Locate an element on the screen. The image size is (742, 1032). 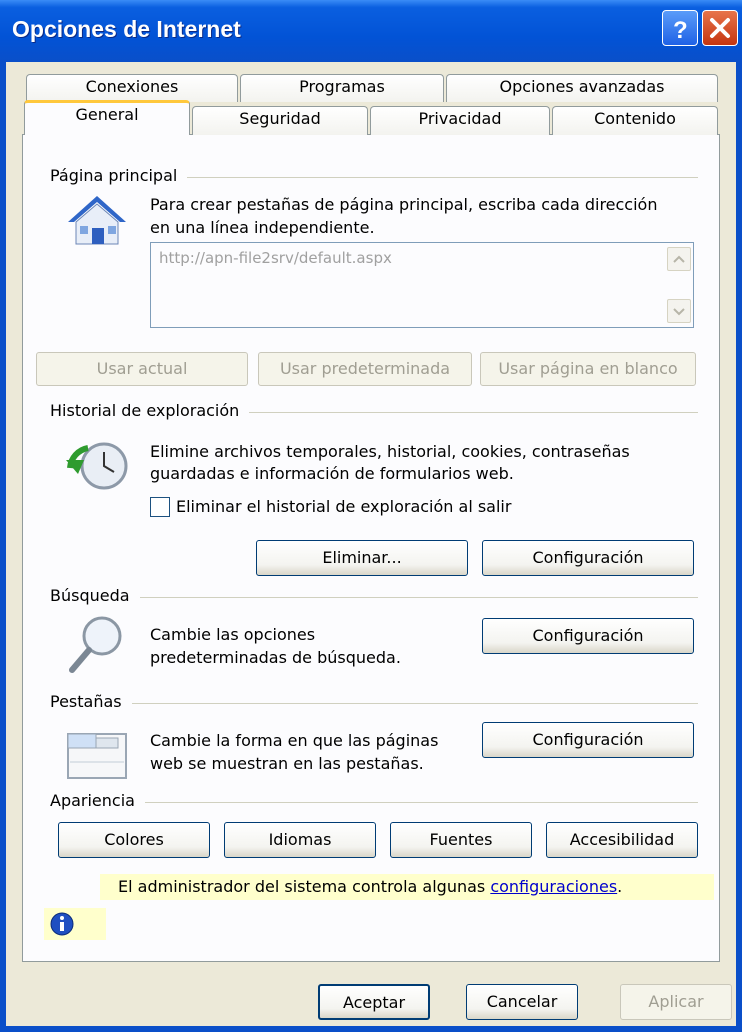
tabs-window-icon is located at coordinates (97, 756).